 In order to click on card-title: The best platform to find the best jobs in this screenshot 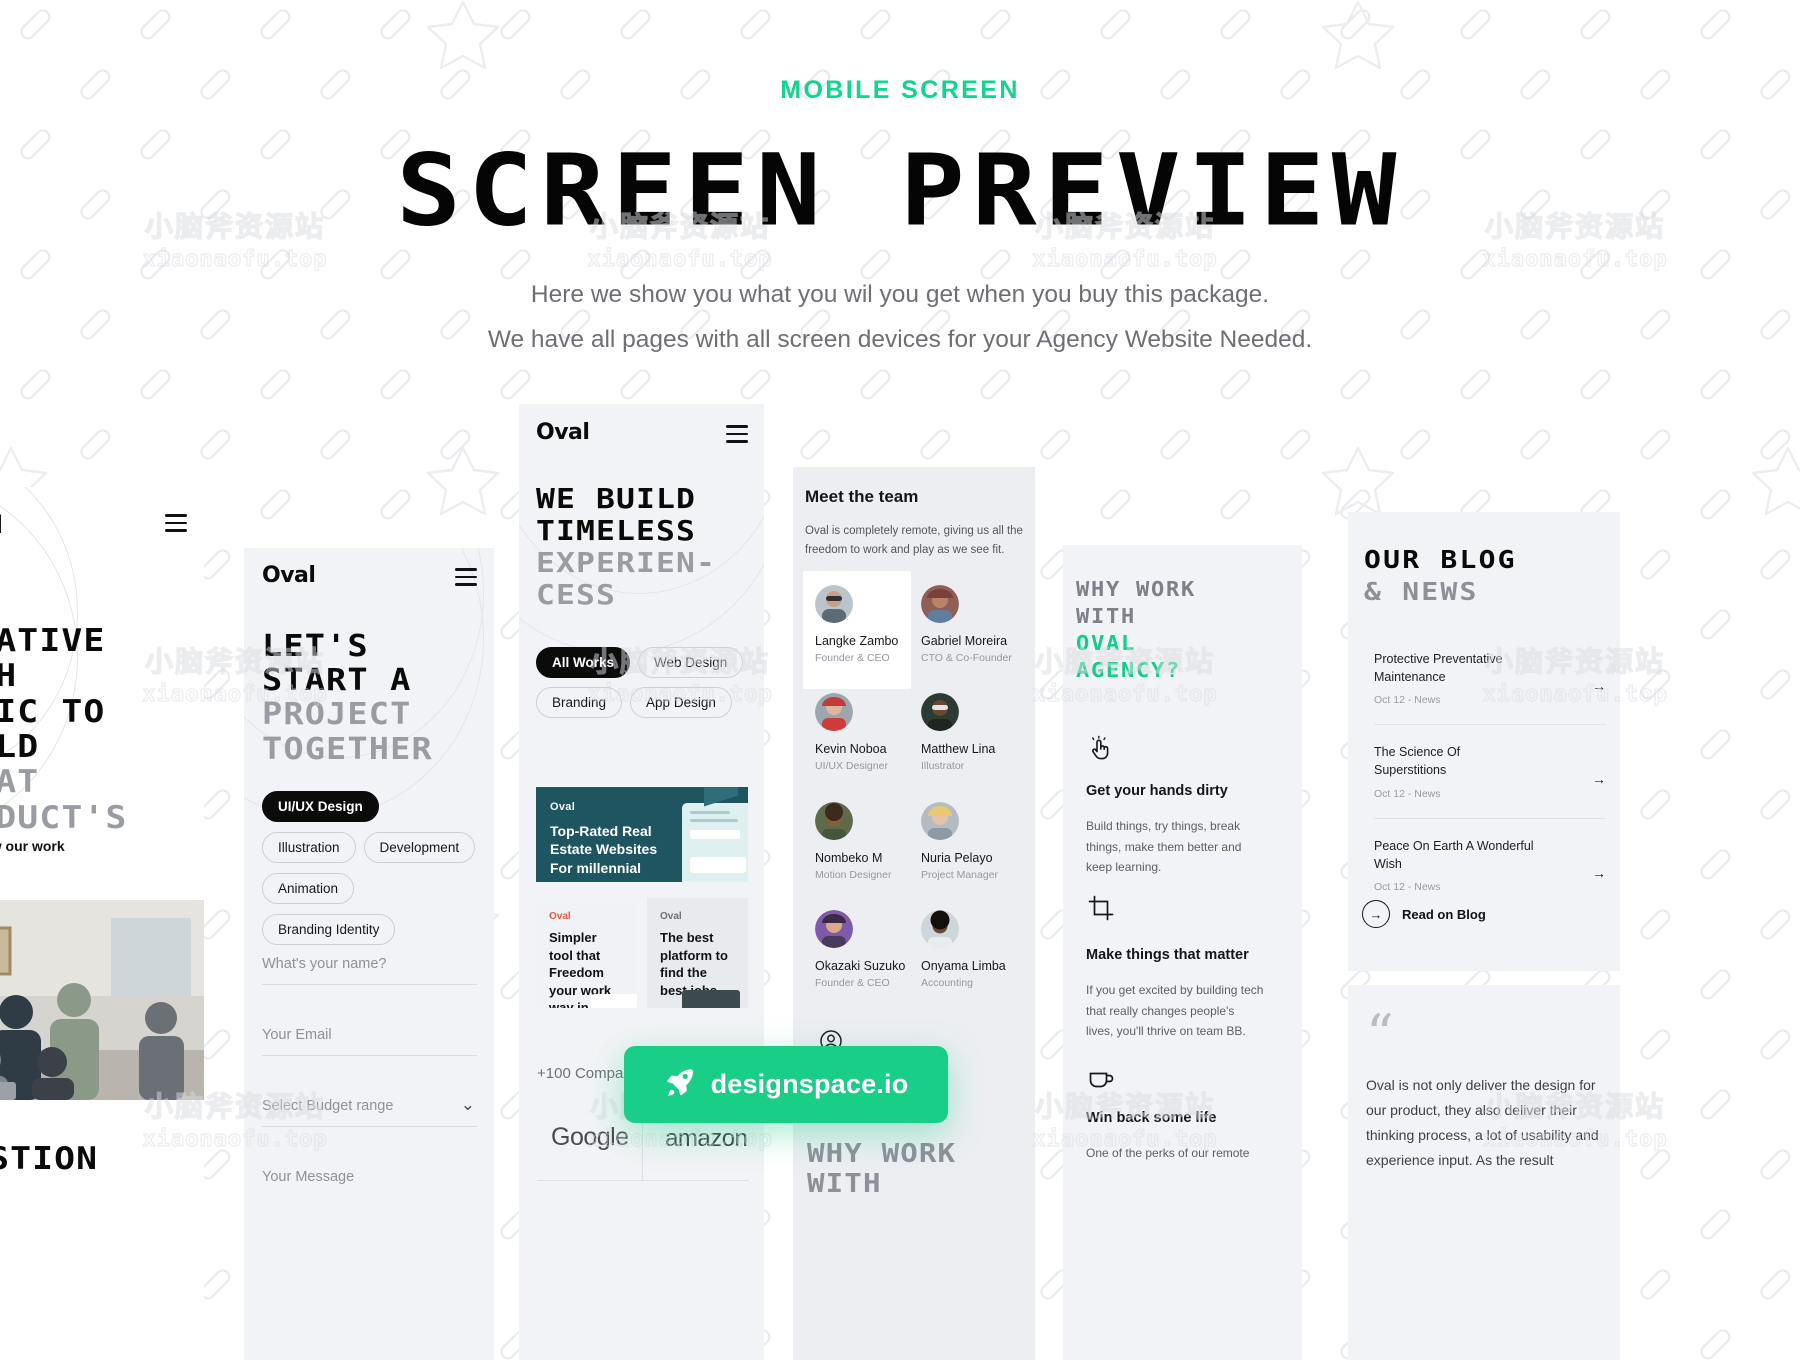, I will do `click(694, 964)`.